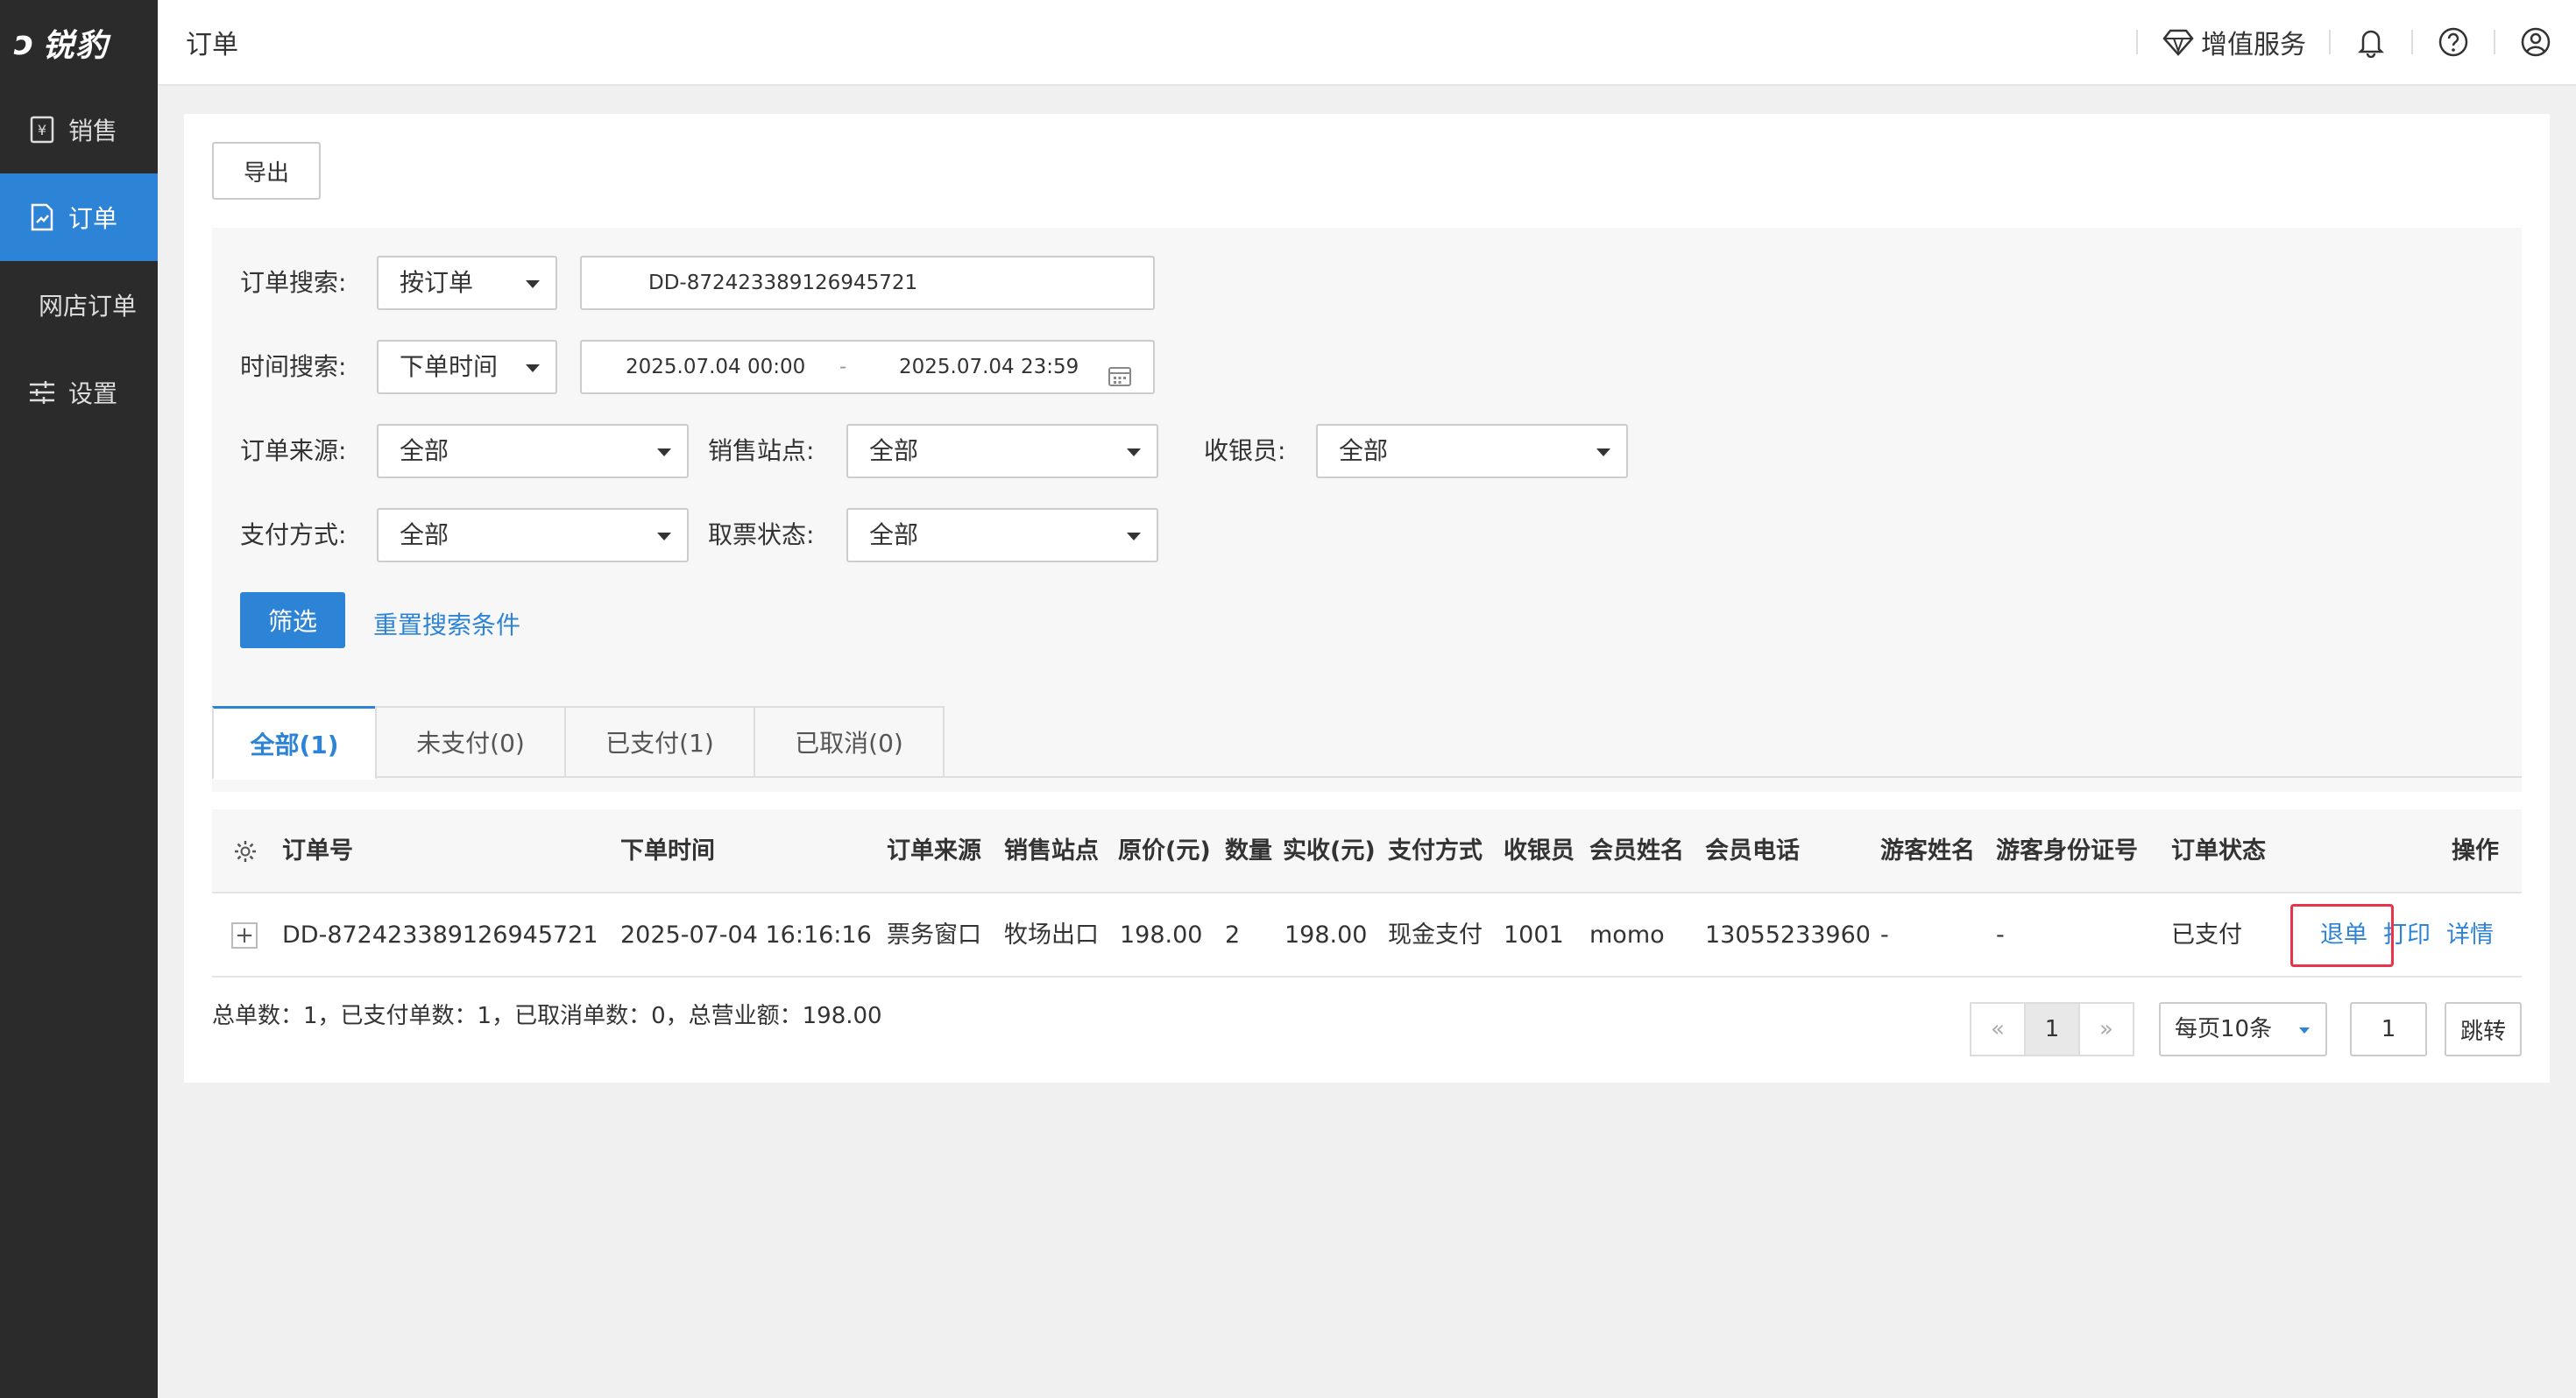  What do you see at coordinates (93, 393) in the screenshot?
I see `sidebar-item-label: 设置` at bounding box center [93, 393].